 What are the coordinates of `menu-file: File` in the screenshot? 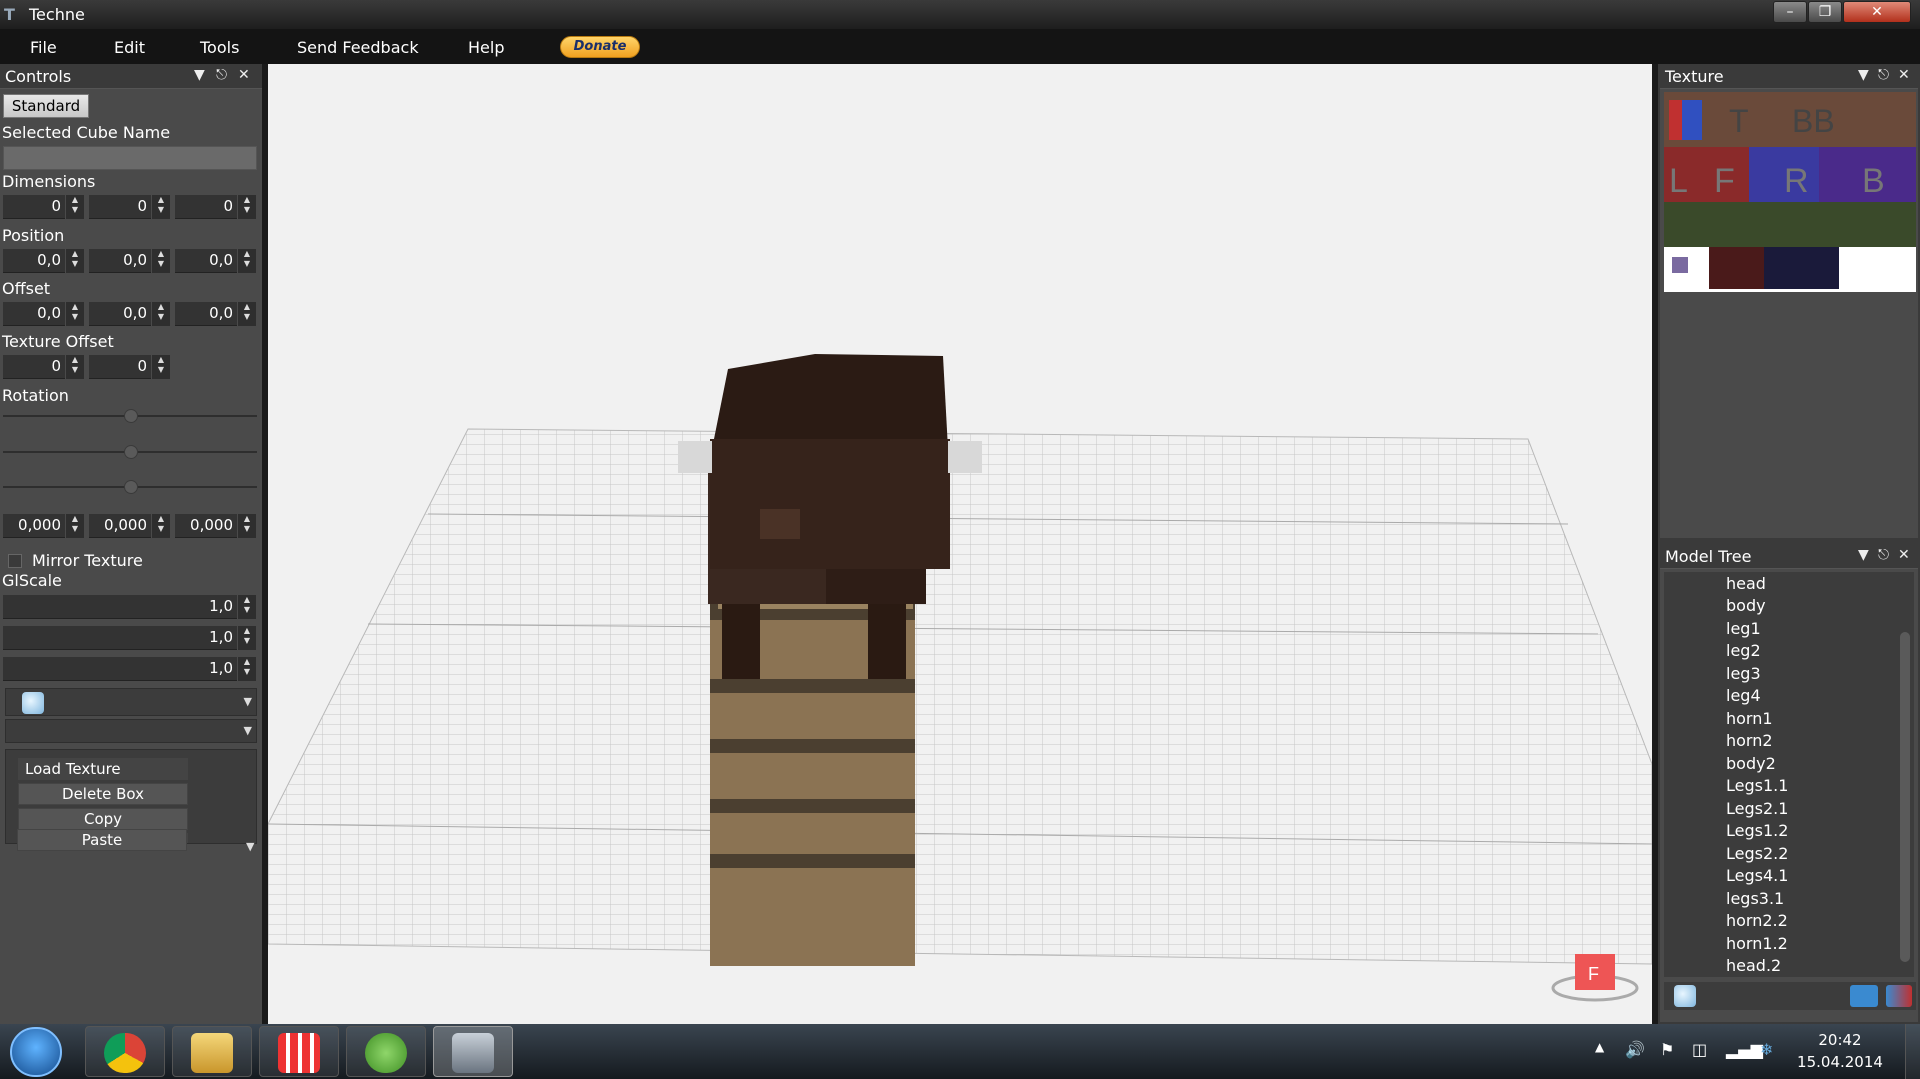 It's located at (43, 47).